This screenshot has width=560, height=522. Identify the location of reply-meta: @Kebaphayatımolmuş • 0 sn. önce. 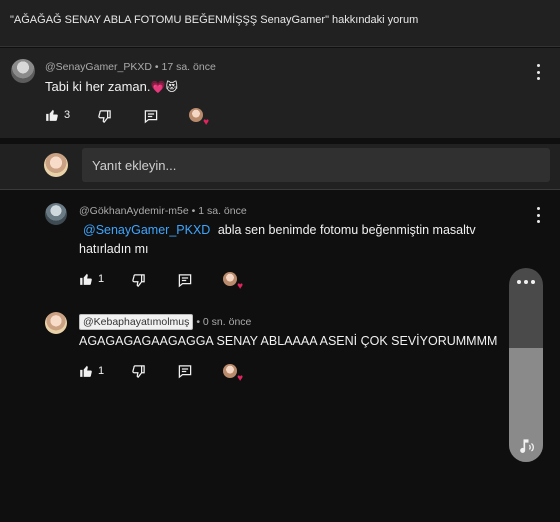
(165, 322).